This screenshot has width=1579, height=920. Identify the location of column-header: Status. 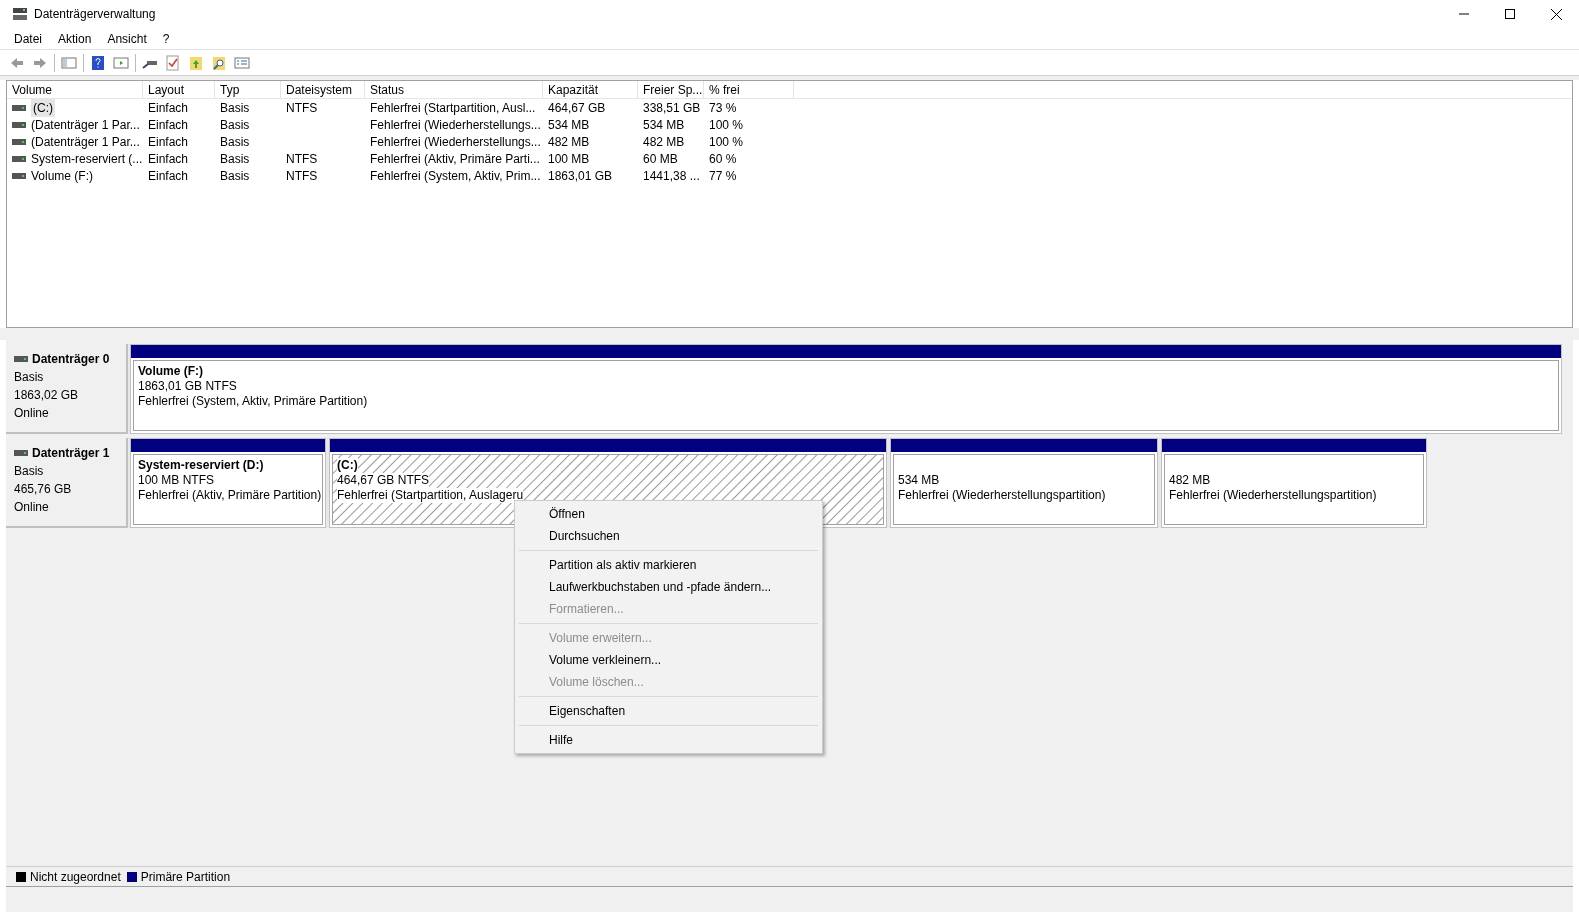
(454, 89).